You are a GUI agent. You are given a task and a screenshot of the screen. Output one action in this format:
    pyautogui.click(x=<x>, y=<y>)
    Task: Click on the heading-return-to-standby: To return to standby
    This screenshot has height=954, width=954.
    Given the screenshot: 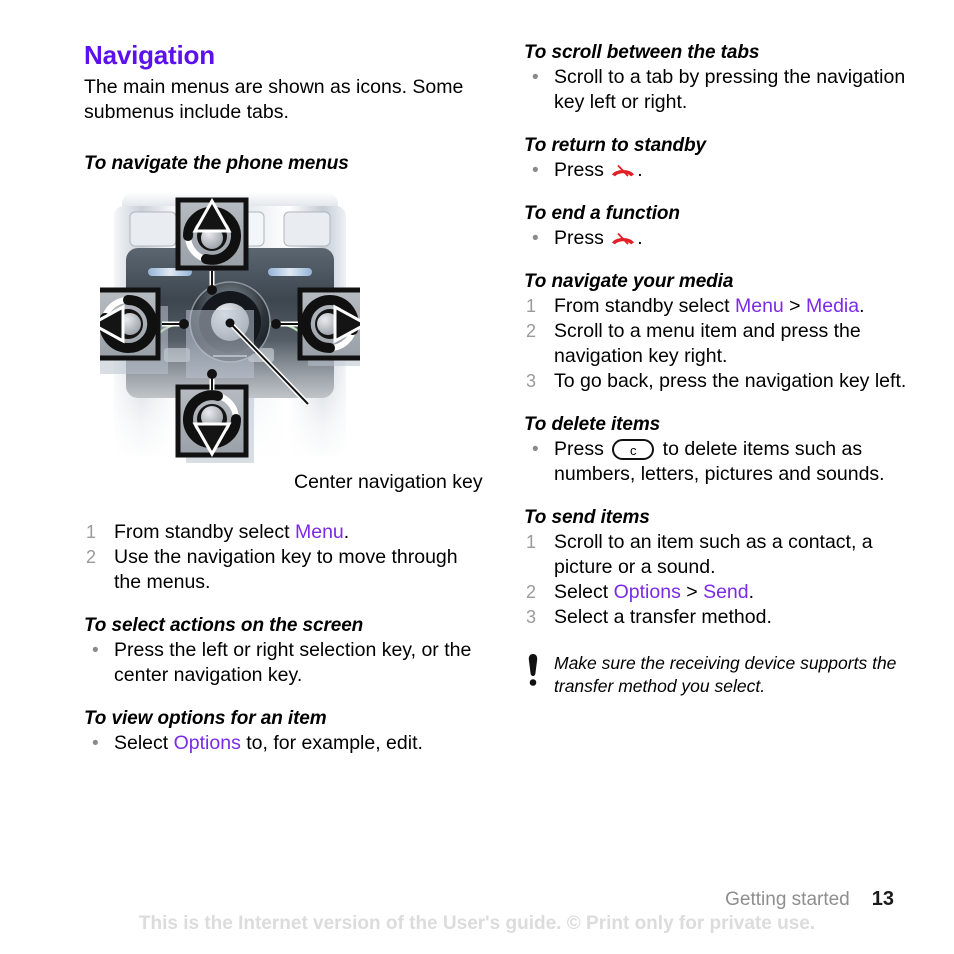 What is the action you would take?
    pyautogui.click(x=615, y=145)
    